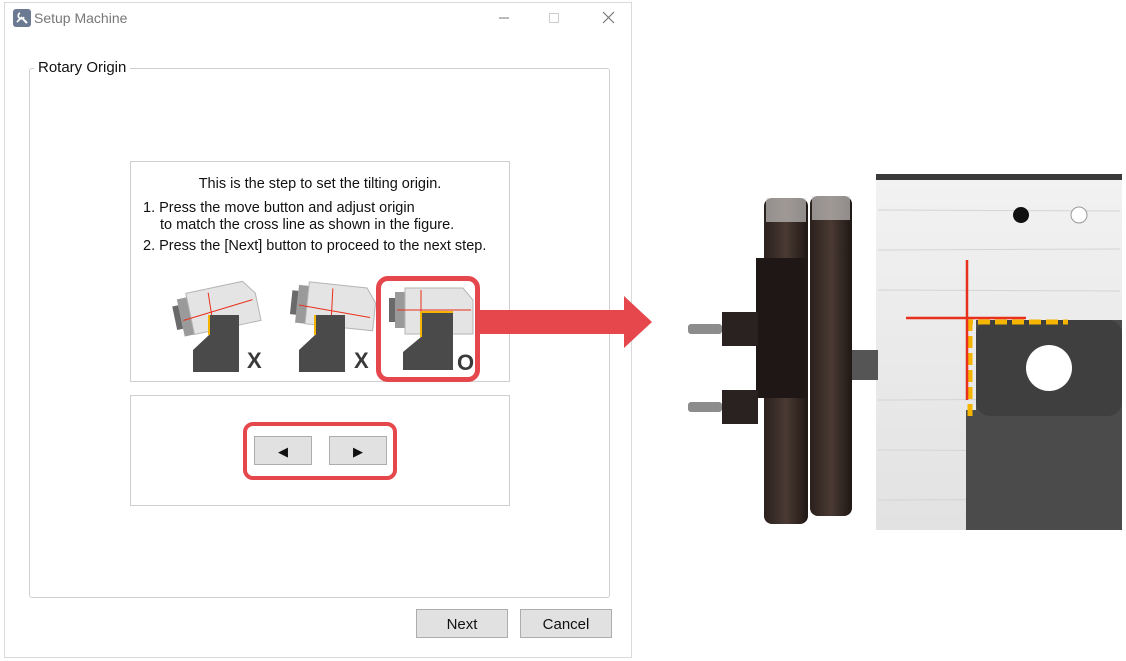 The height and width of the screenshot is (661, 1126). What do you see at coordinates (358, 450) in the screenshot?
I see `move-right-button: ▶` at bounding box center [358, 450].